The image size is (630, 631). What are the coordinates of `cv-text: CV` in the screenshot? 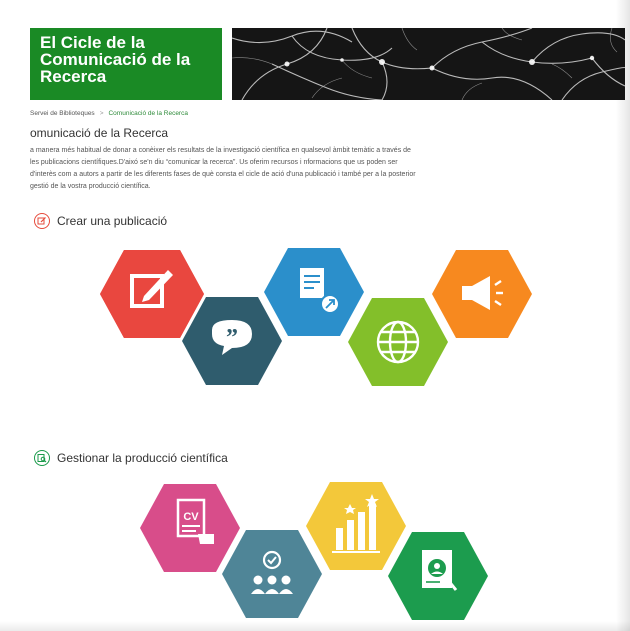 It's located at (191, 517).